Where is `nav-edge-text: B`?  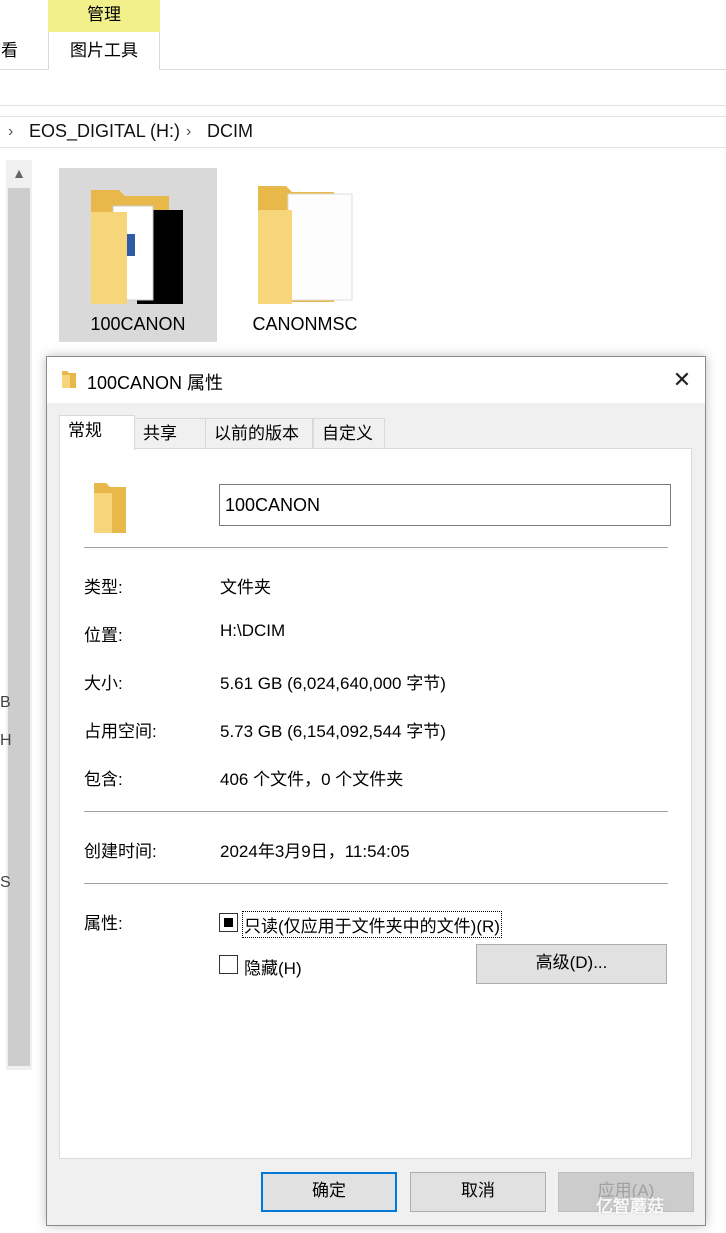
nav-edge-text: B is located at coordinates (5, 702).